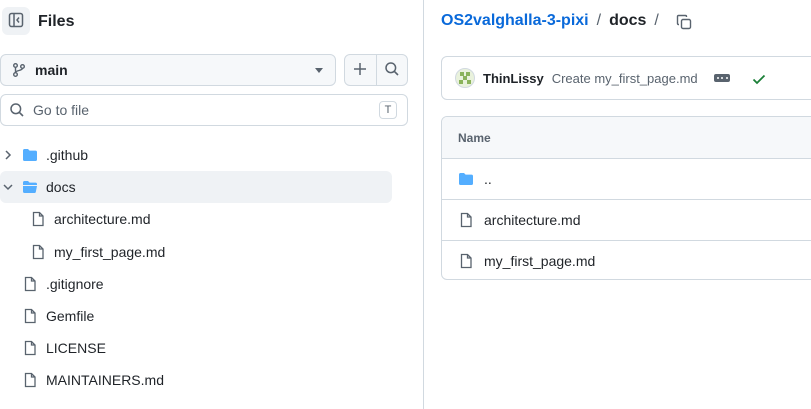  I want to click on tree-item-gitignore: .gitignore, so click(196, 284).